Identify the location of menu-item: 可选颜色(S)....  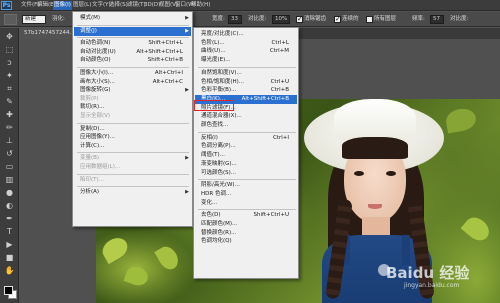
(246, 173).